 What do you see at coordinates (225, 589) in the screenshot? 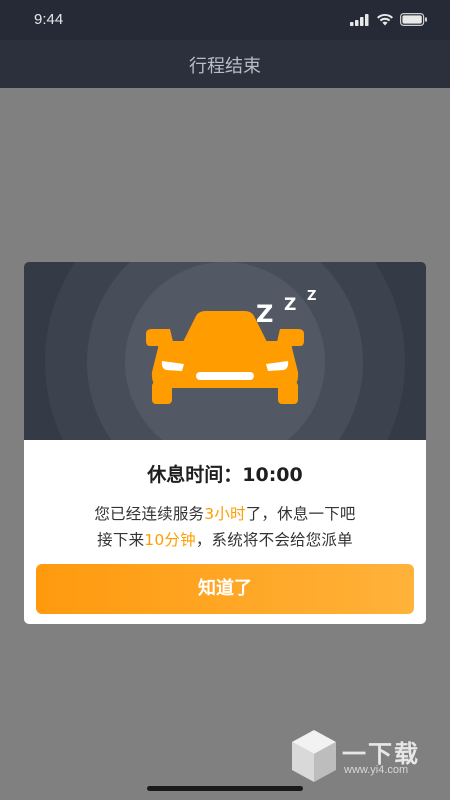
I see `confirm-button: 知道了` at bounding box center [225, 589].